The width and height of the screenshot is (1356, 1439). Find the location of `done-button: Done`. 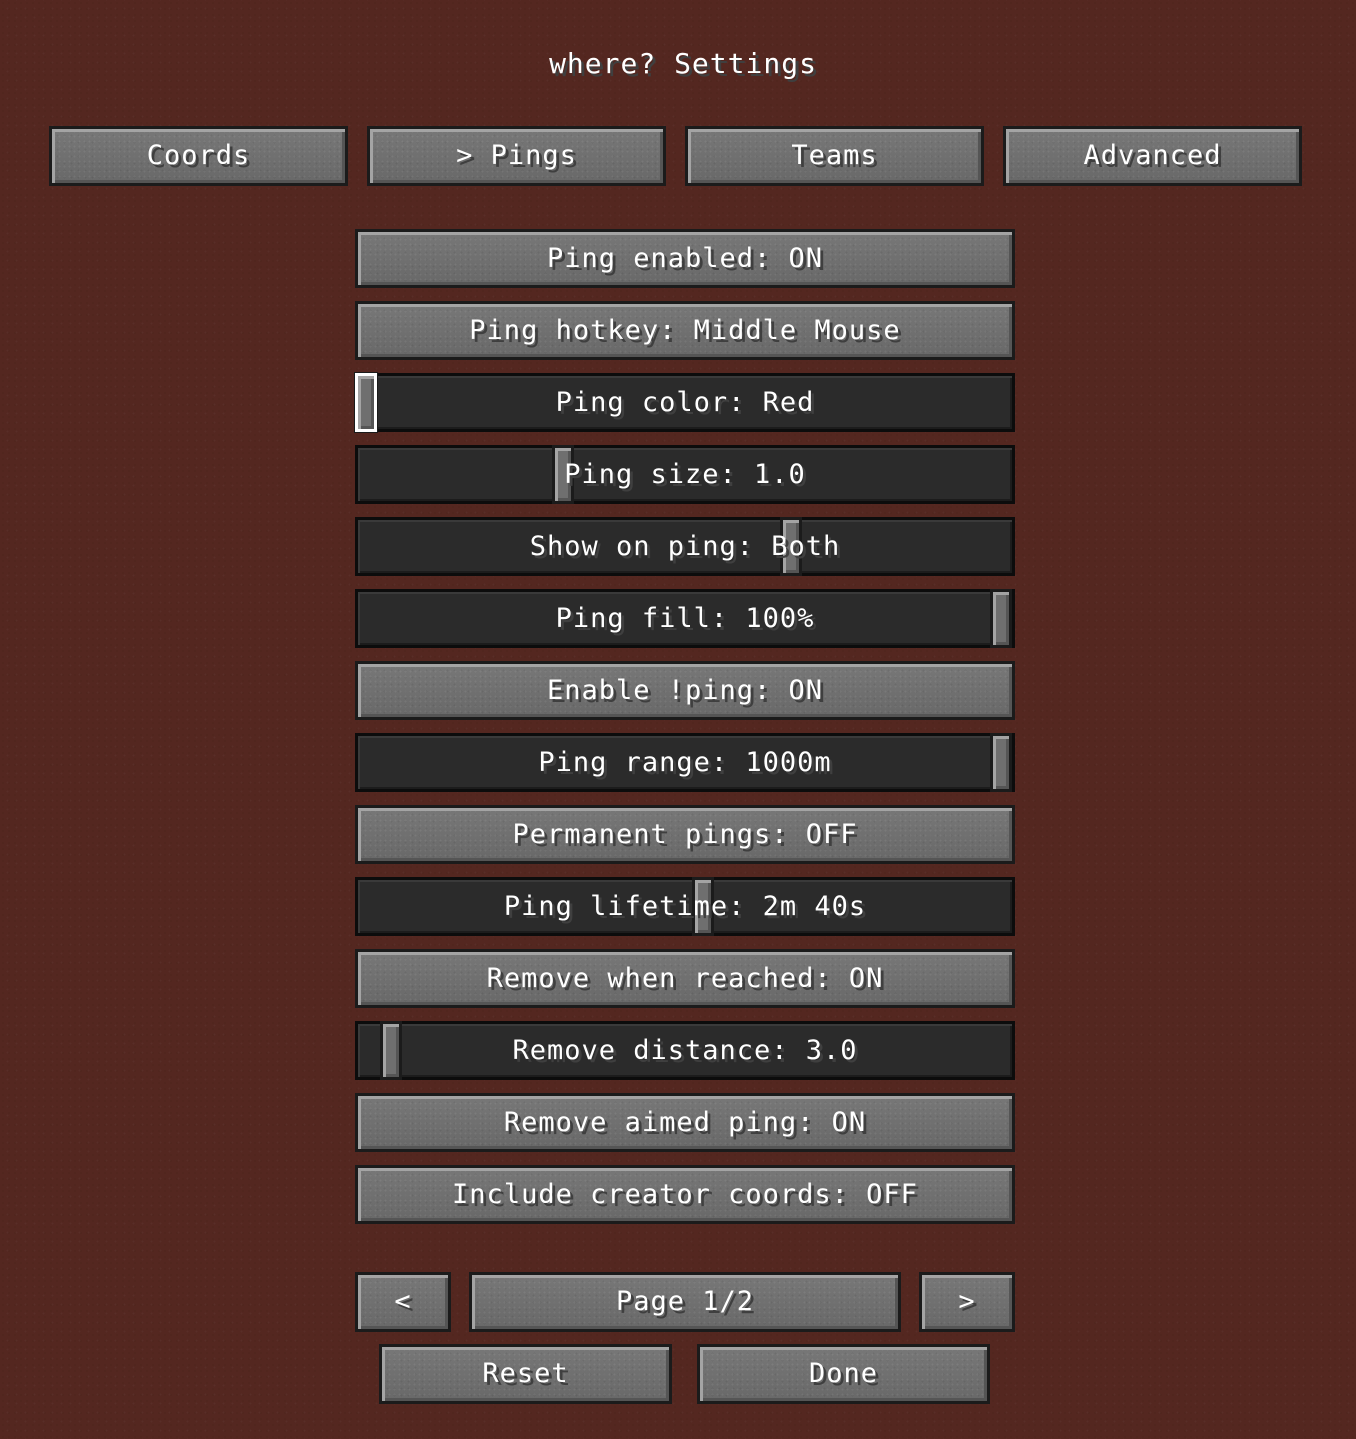

done-button: Done is located at coordinates (843, 1374).